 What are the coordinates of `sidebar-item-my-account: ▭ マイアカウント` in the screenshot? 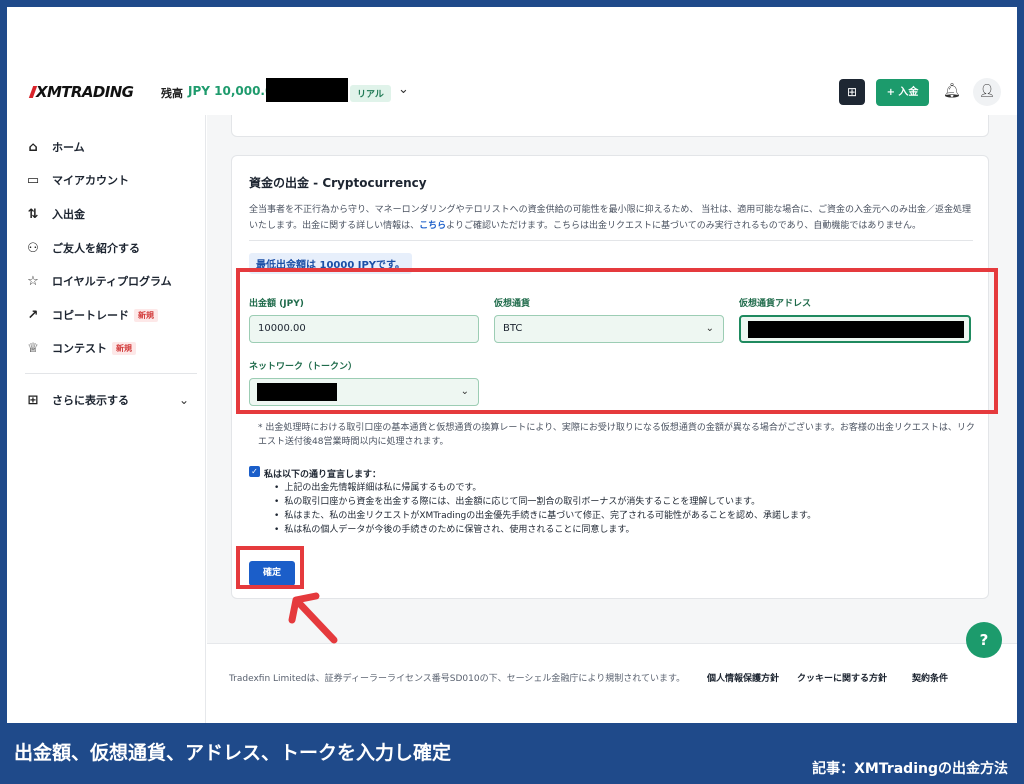 It's located at (77, 180).